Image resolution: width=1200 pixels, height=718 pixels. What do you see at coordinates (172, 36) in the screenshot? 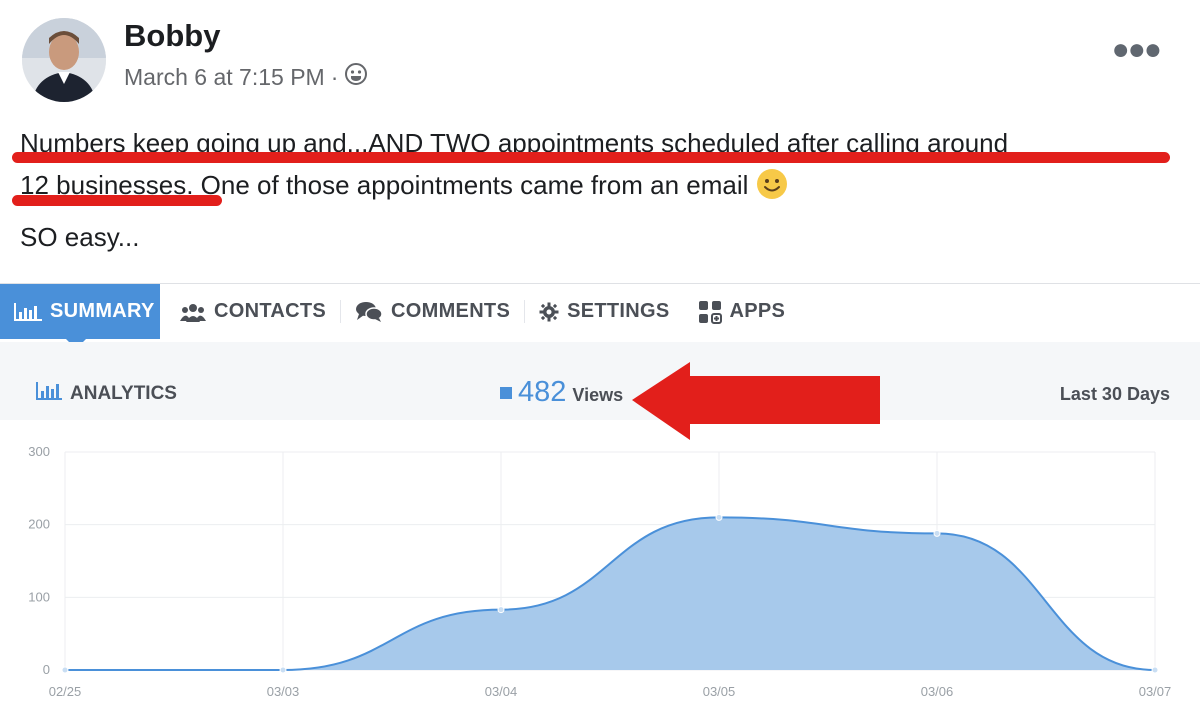
I see `author-name: Bobby` at bounding box center [172, 36].